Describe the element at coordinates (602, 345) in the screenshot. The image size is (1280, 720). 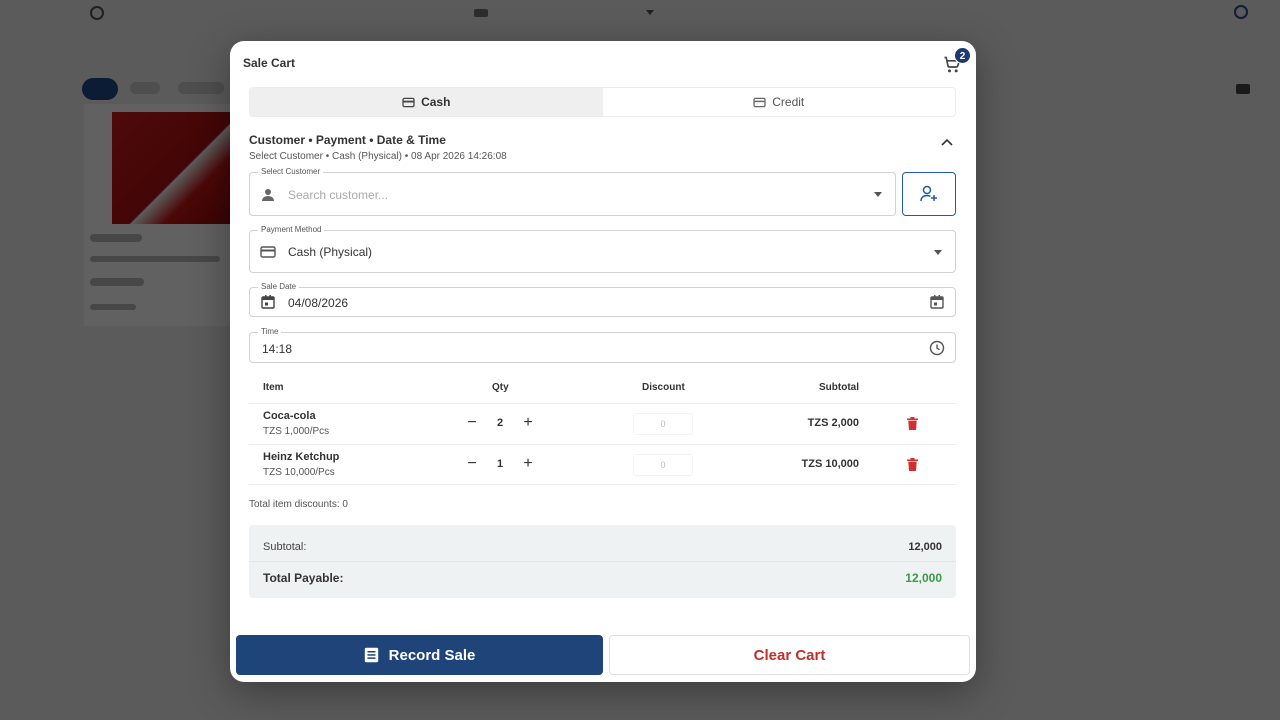
I see `time-field: Time 14:18` at that location.